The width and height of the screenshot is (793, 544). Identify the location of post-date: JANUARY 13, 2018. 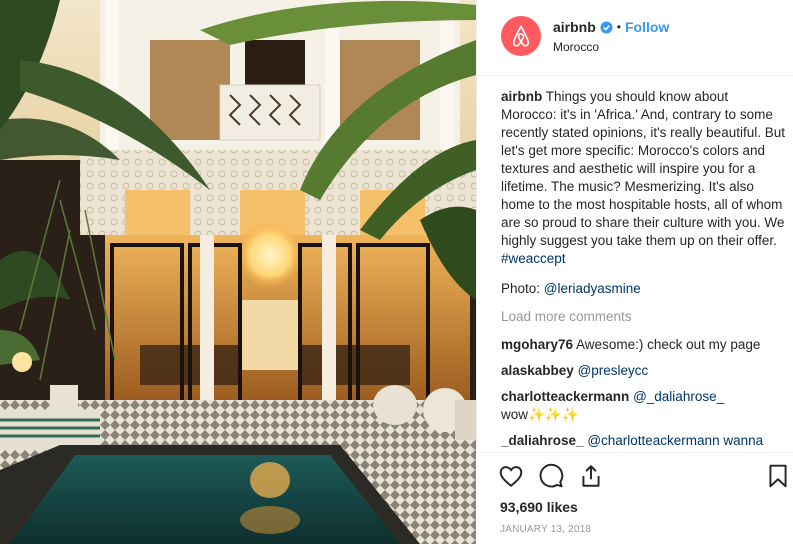
(545, 529).